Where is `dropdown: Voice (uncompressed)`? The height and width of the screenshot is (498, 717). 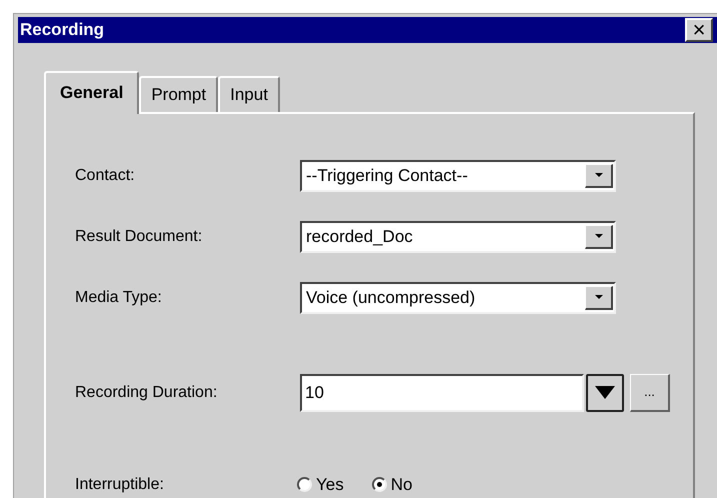 dropdown: Voice (uncompressed) is located at coordinates (458, 298).